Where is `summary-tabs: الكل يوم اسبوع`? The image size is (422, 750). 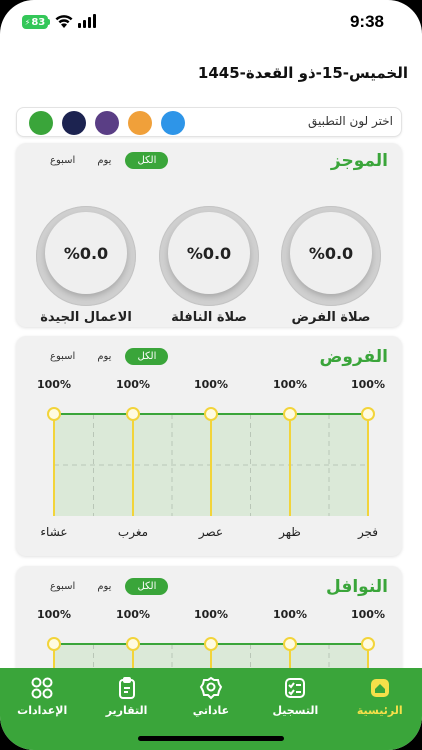
summary-tabs: الكل يوم اسبوع is located at coordinates (105, 160).